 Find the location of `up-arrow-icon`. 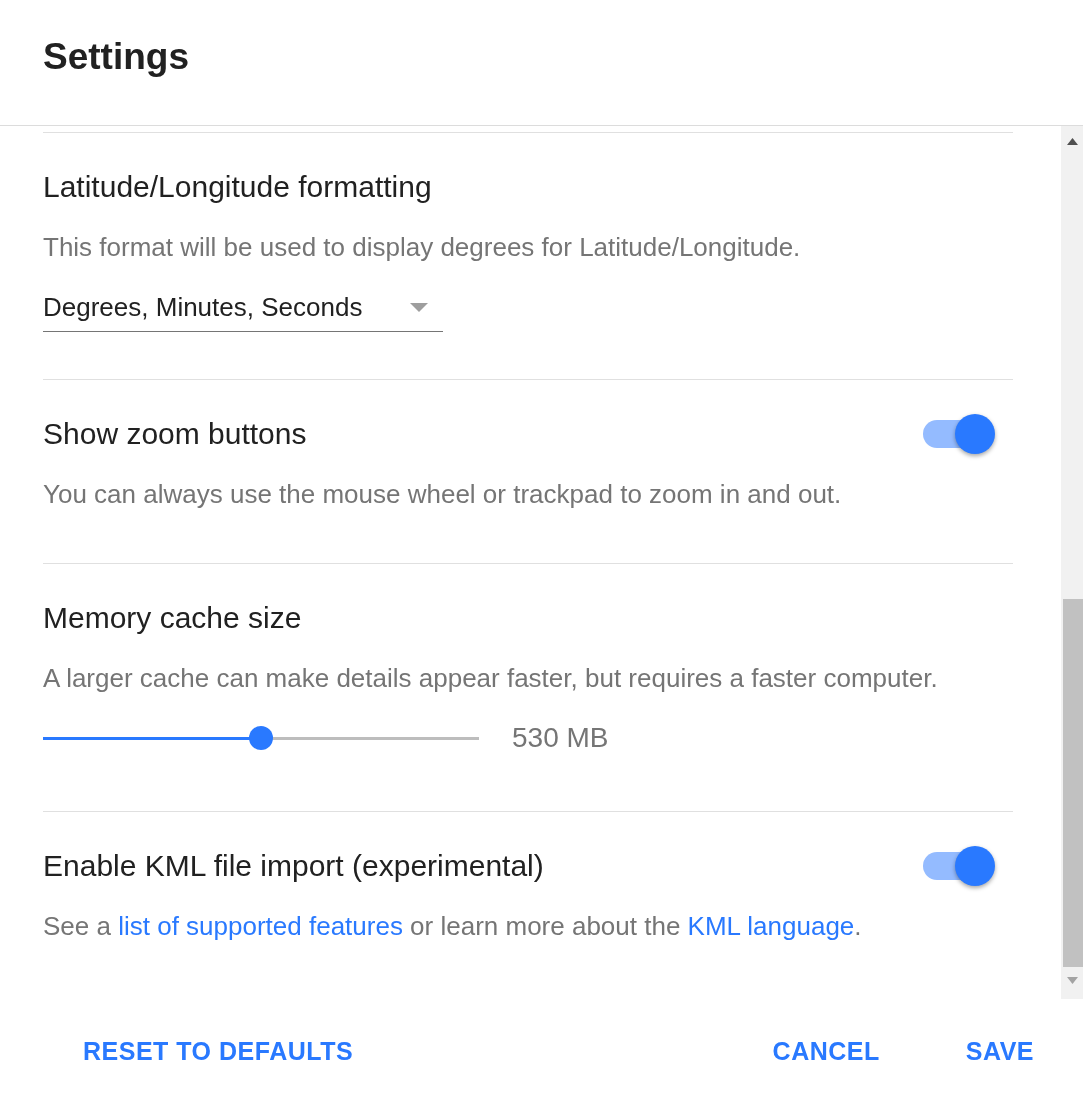

up-arrow-icon is located at coordinates (1072, 141).